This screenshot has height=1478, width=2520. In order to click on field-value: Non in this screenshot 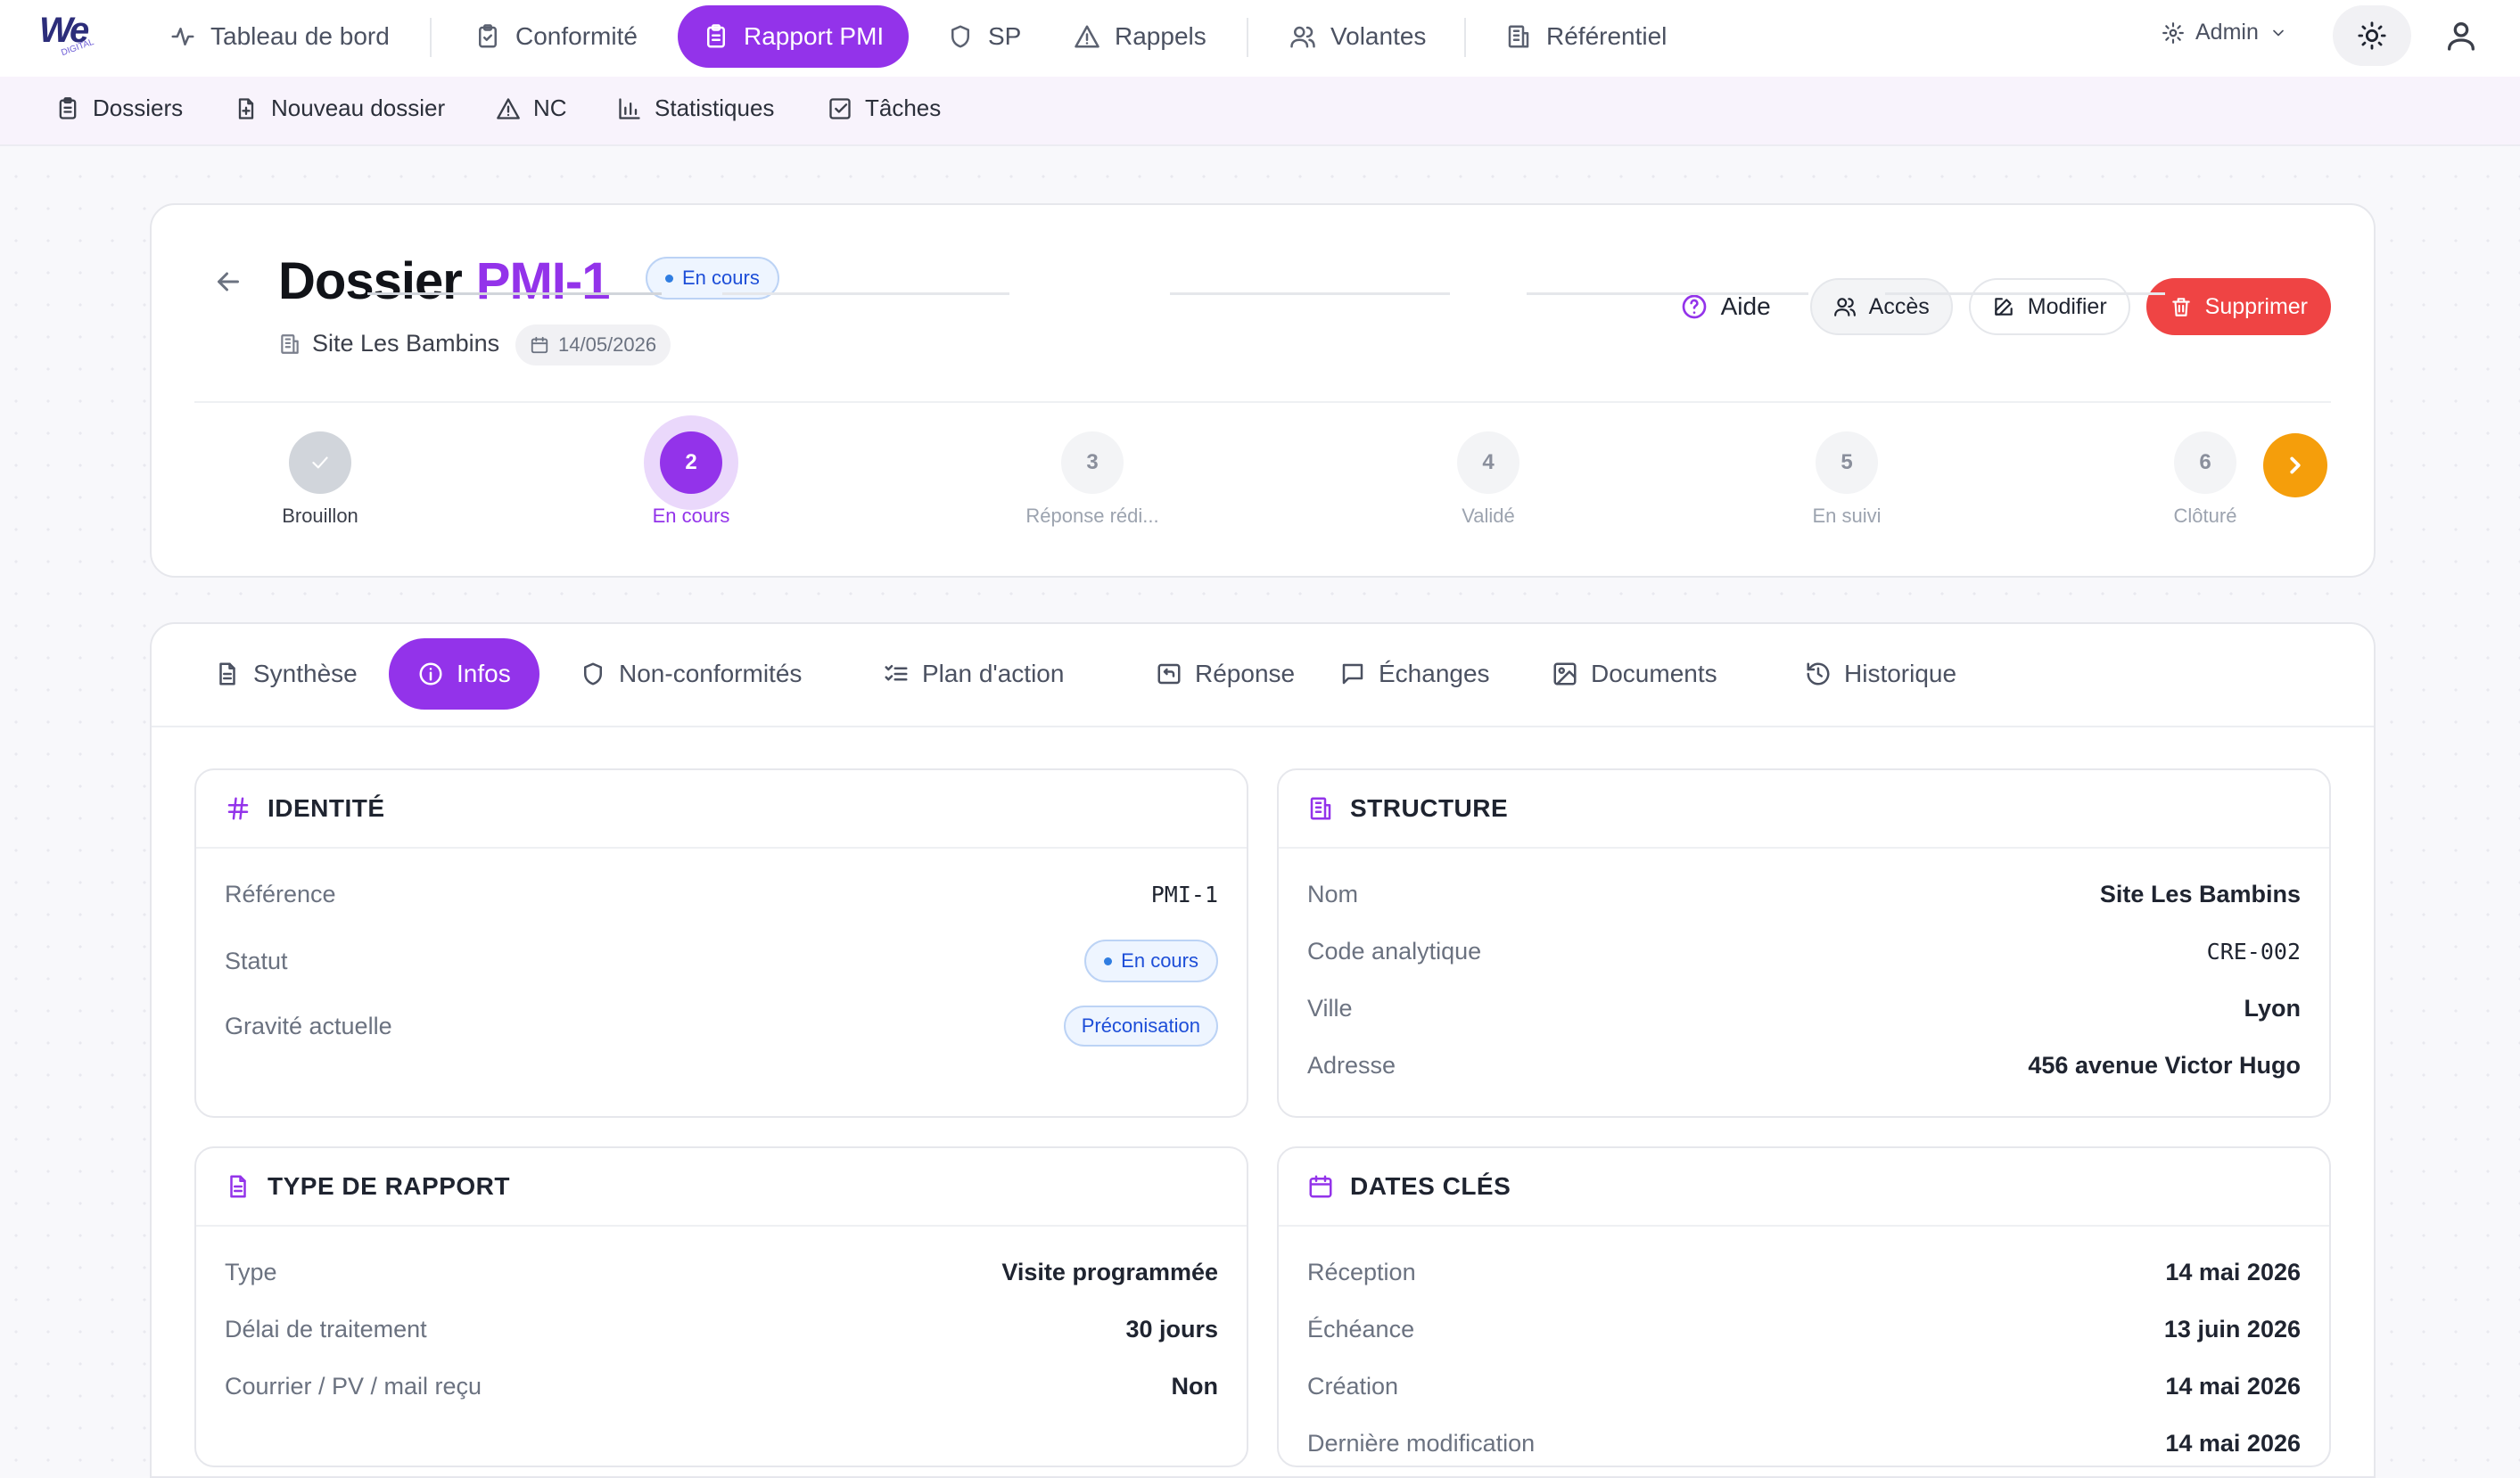, I will do `click(1194, 1386)`.